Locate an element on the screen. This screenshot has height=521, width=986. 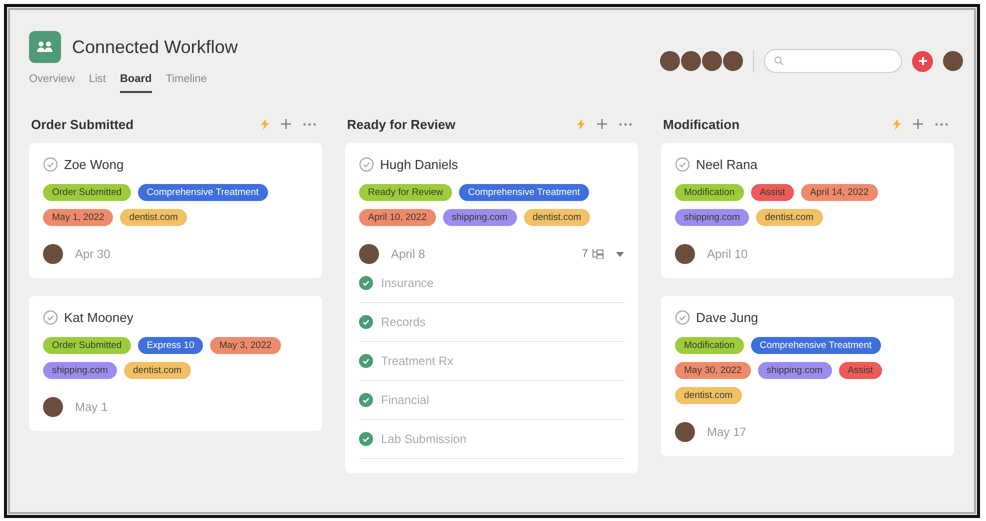
search-icon is located at coordinates (779, 61).